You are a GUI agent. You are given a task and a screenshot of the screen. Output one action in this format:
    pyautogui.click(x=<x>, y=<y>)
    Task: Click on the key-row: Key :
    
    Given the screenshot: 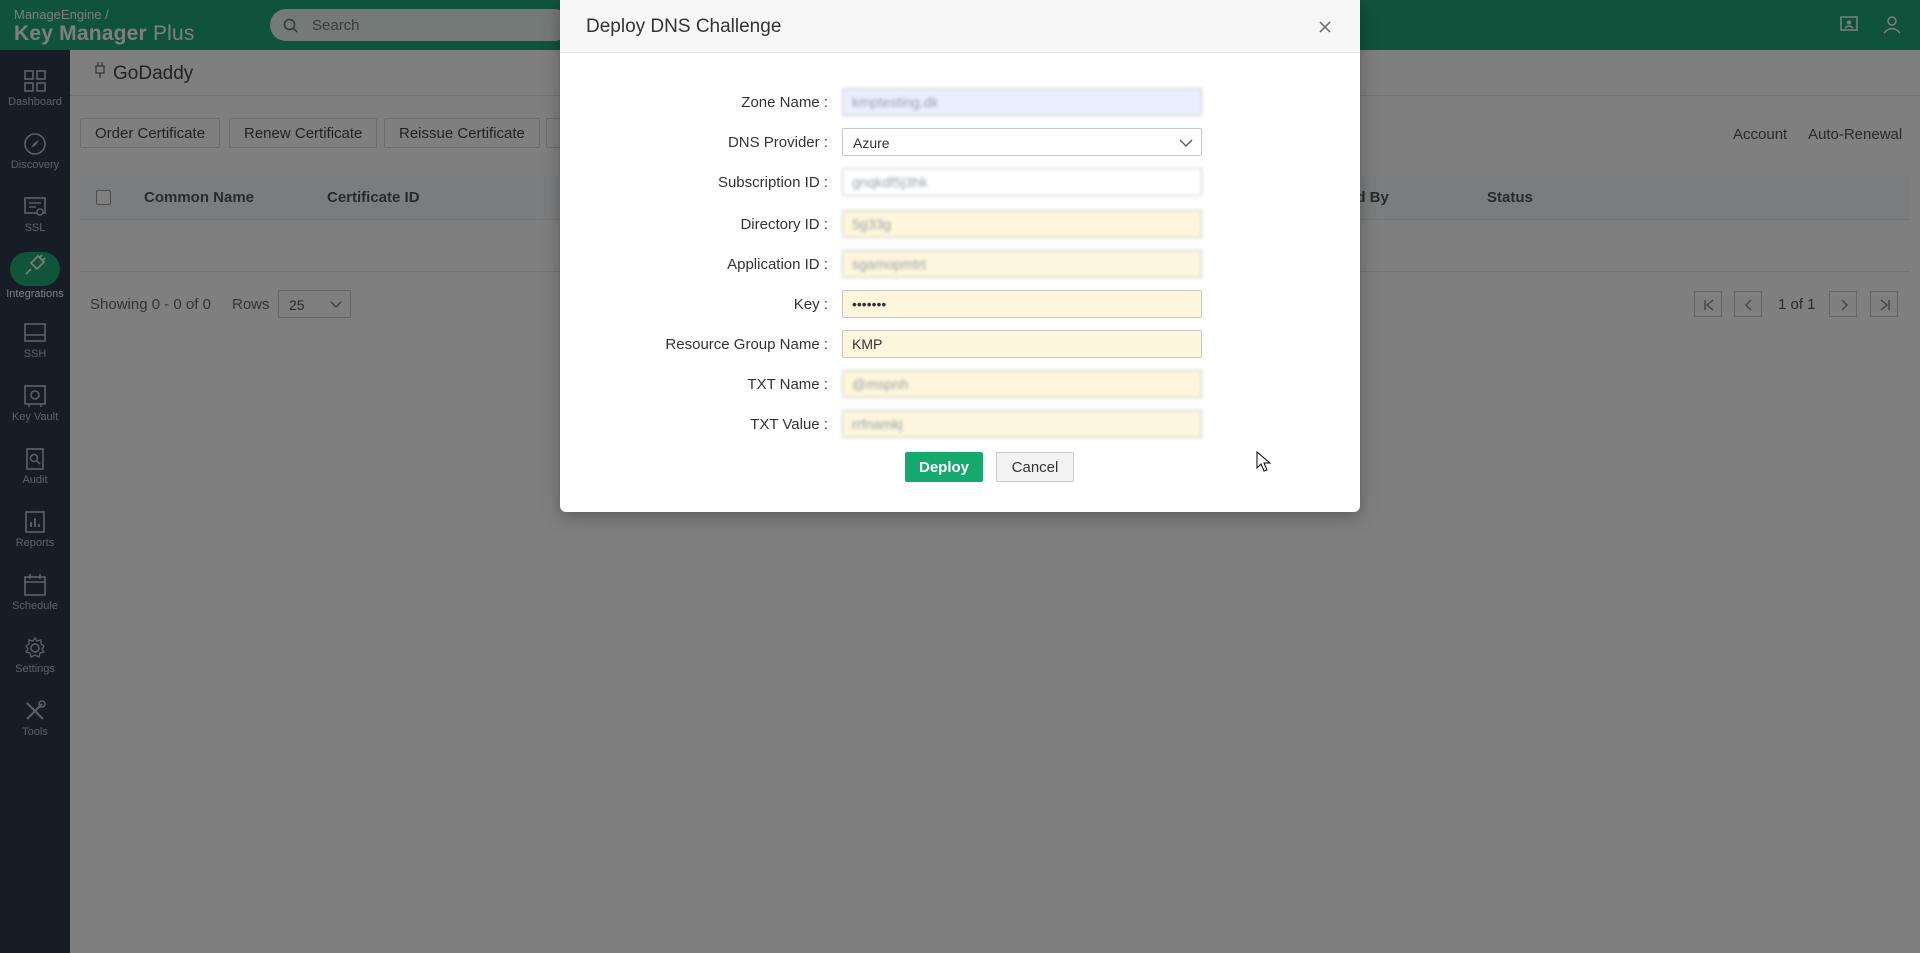 What is the action you would take?
    pyautogui.click(x=960, y=305)
    